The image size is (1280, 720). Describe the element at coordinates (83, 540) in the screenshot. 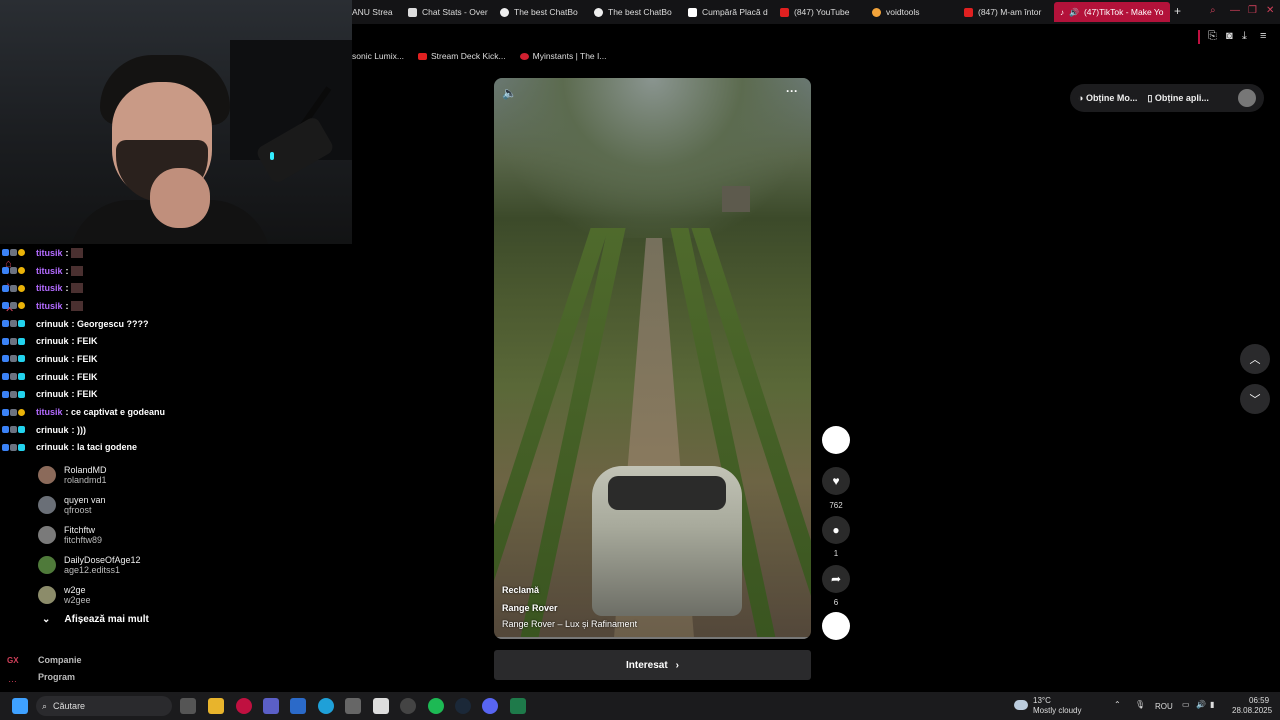

I see `account-handle: fitchftw89` at that location.